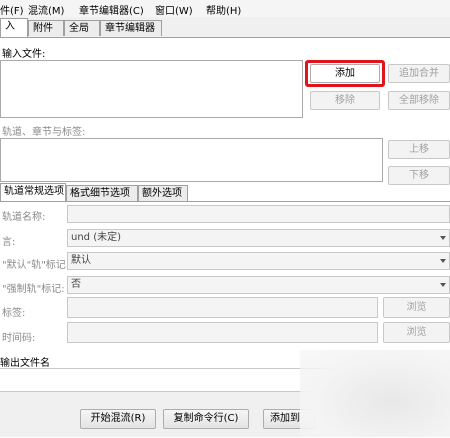  Describe the element at coordinates (419, 175) in the screenshot. I see `move-down-button: 下移` at that location.